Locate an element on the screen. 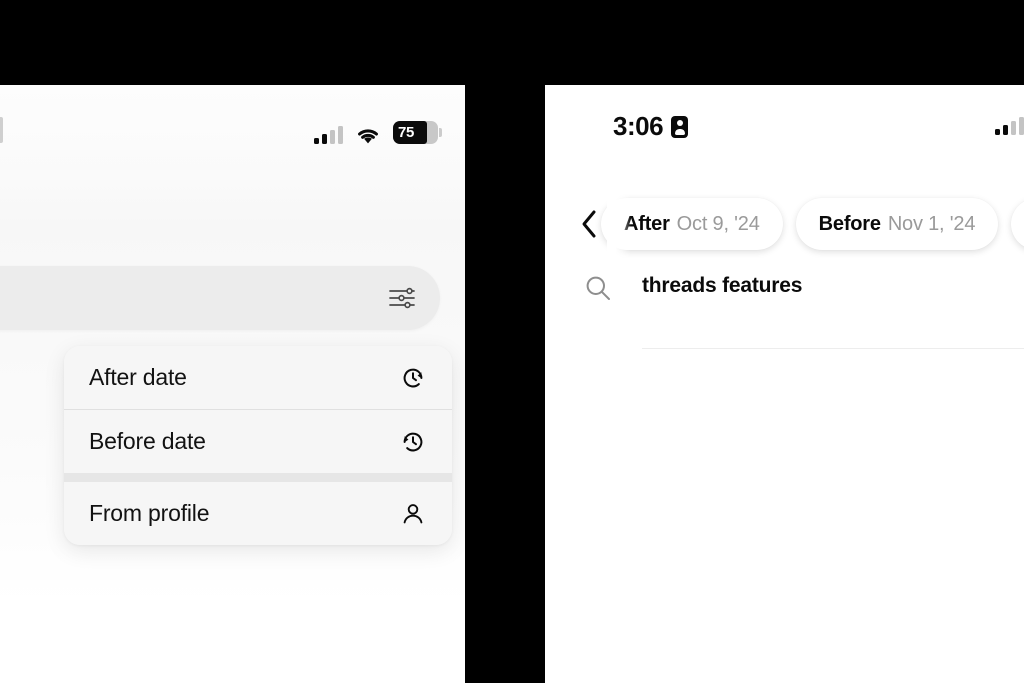 This screenshot has height=683, width=1024. battery-percent-label: 75 is located at coordinates (406, 132).